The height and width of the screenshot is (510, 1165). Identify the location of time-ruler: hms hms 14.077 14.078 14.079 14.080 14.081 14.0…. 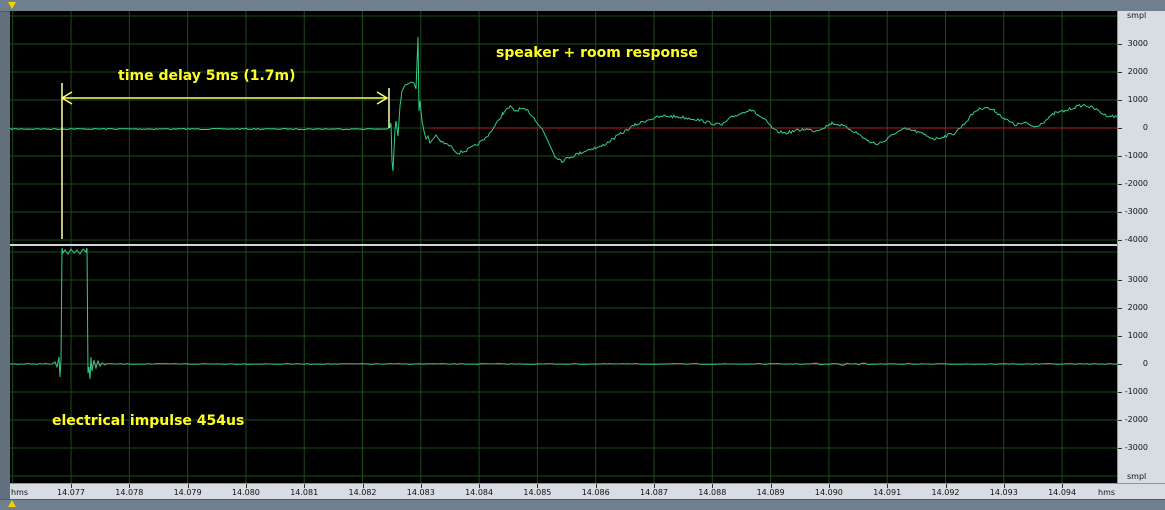
(563, 491).